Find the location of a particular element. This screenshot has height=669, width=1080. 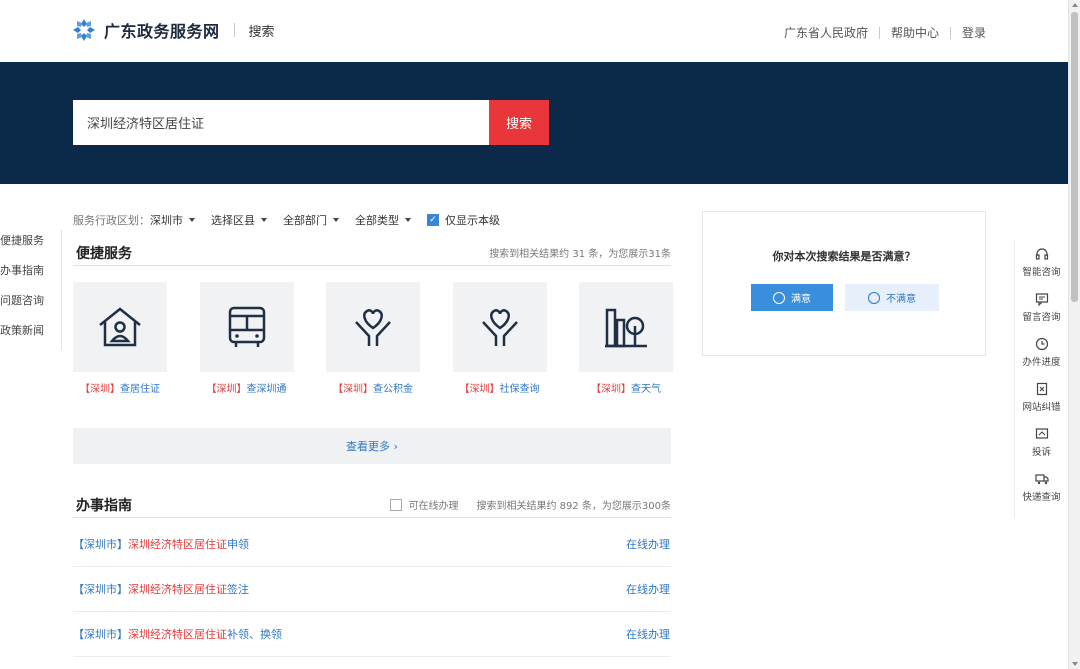

service-card-residence-permit: 【深圳】查居住证 is located at coordinates (120, 338).